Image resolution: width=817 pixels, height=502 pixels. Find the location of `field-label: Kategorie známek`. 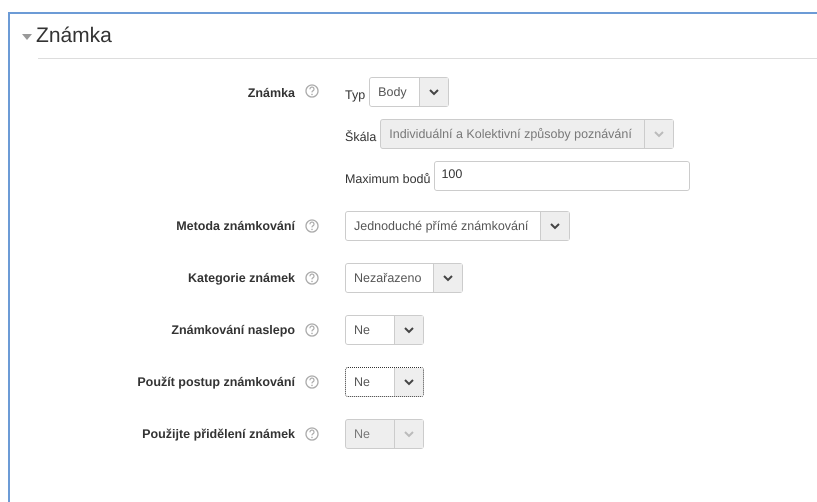

field-label: Kategorie známek is located at coordinates (241, 278).